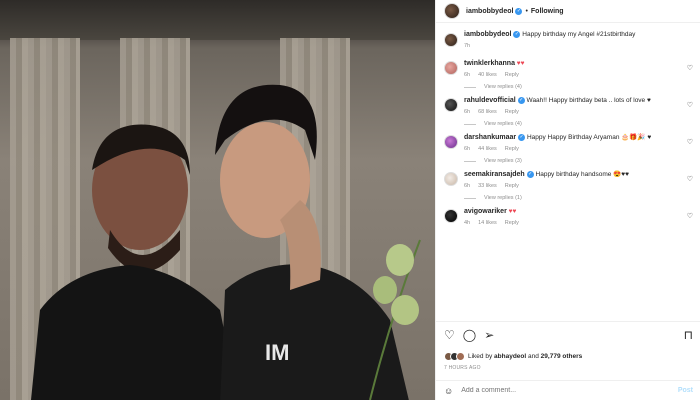 This screenshot has height=400, width=700. Describe the element at coordinates (589, 137) in the screenshot. I see `comment-text: Happy Happy Birthday Aryaman 🎂🎁🎉 ♥` at that location.